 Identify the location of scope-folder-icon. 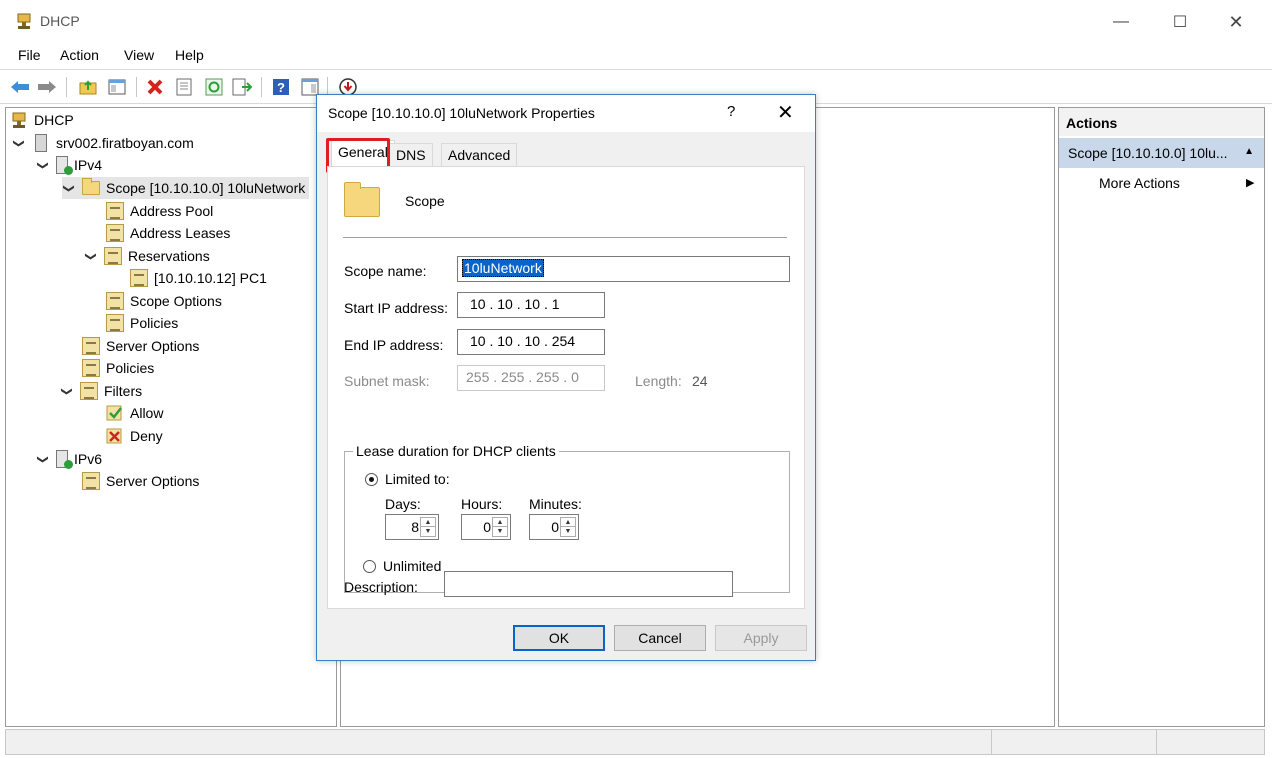
(91, 186).